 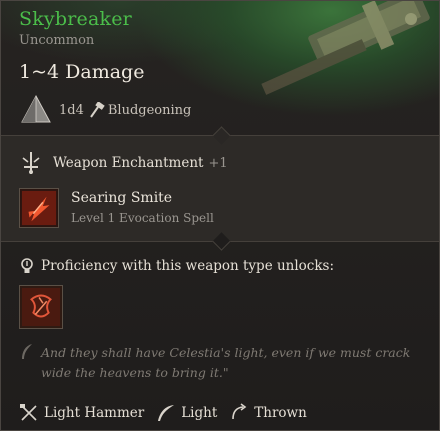 I want to click on damage-type: Bludgeoning, so click(x=149, y=110).